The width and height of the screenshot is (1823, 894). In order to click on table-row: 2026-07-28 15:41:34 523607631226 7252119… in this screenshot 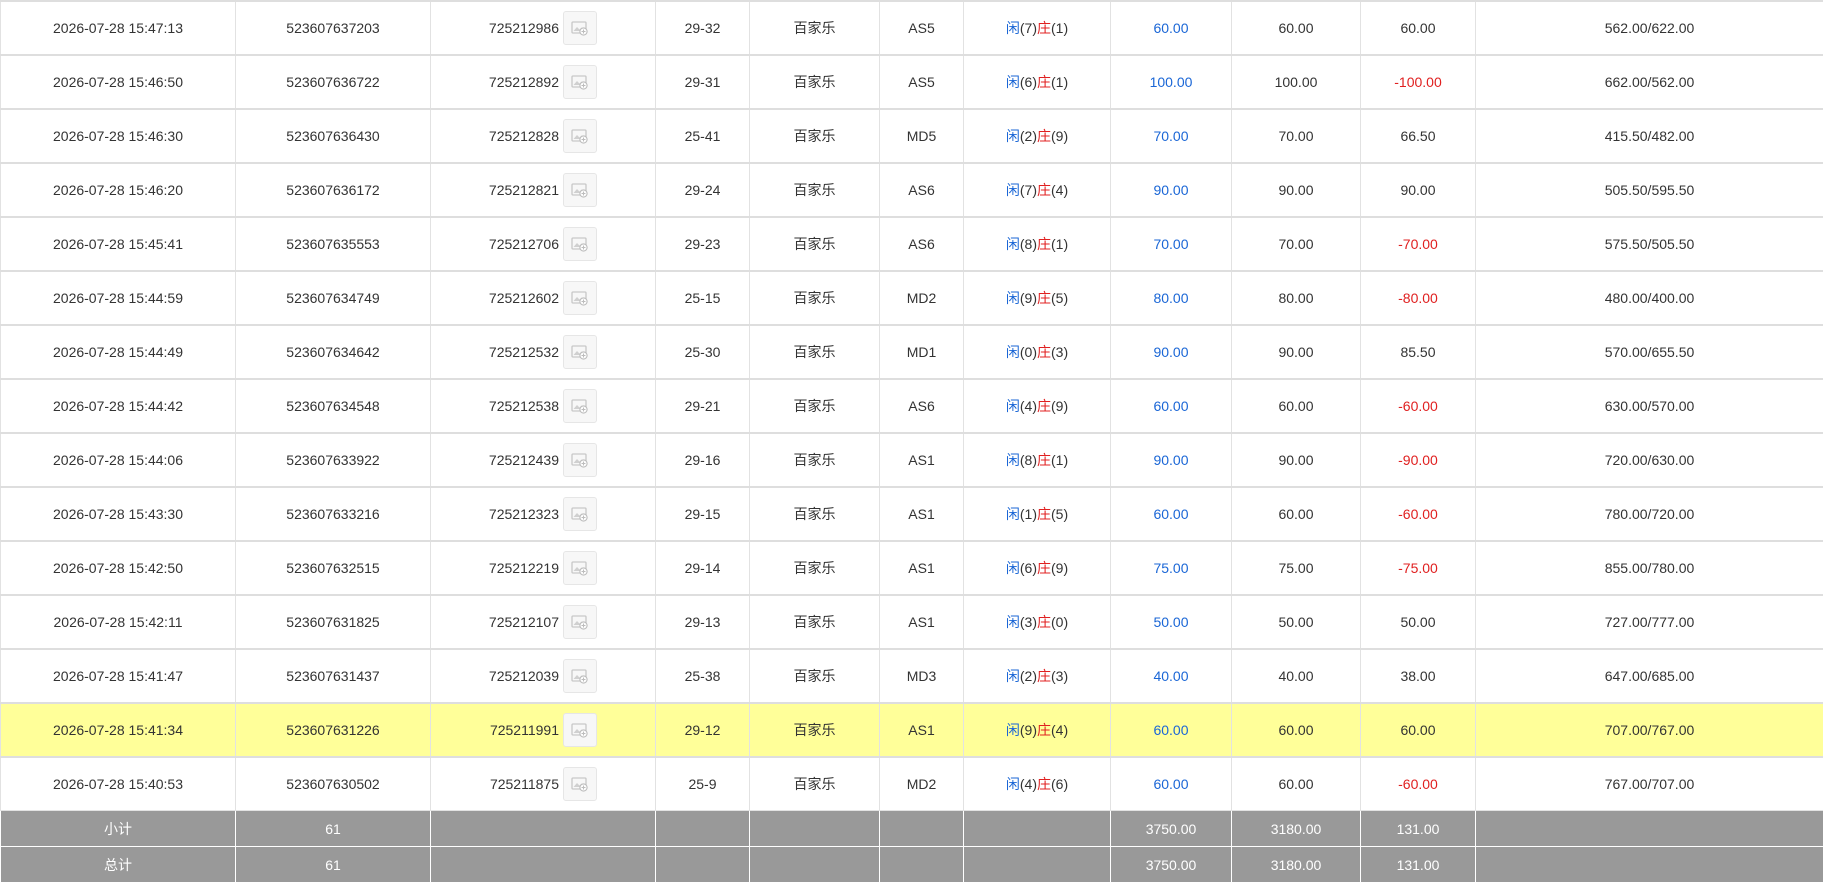, I will do `click(911, 730)`.